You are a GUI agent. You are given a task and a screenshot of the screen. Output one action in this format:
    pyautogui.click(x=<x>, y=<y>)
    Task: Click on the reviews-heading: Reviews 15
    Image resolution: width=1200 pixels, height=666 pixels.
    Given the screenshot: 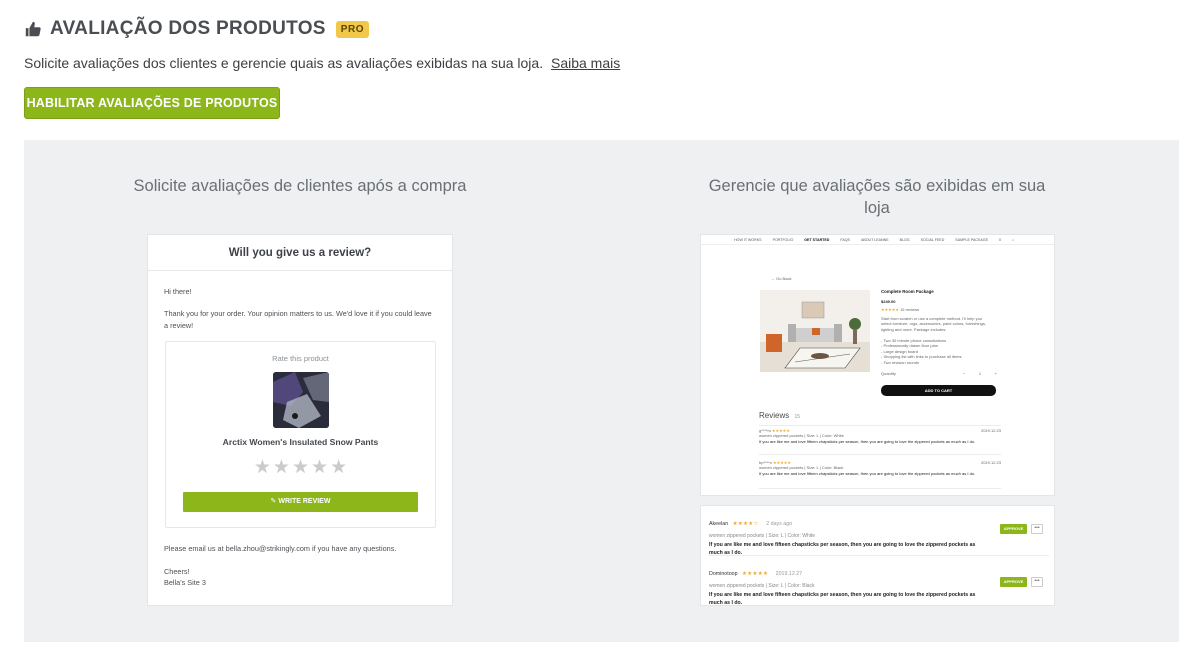 What is the action you would take?
    pyautogui.click(x=779, y=415)
    